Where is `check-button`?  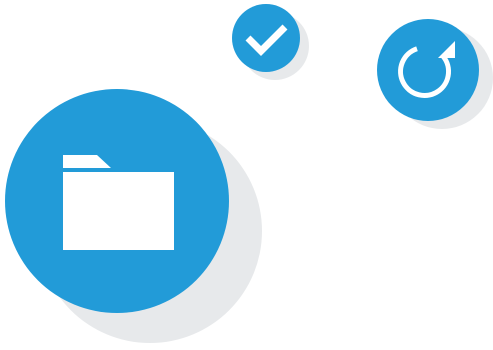
check-button is located at coordinates (270, 42).